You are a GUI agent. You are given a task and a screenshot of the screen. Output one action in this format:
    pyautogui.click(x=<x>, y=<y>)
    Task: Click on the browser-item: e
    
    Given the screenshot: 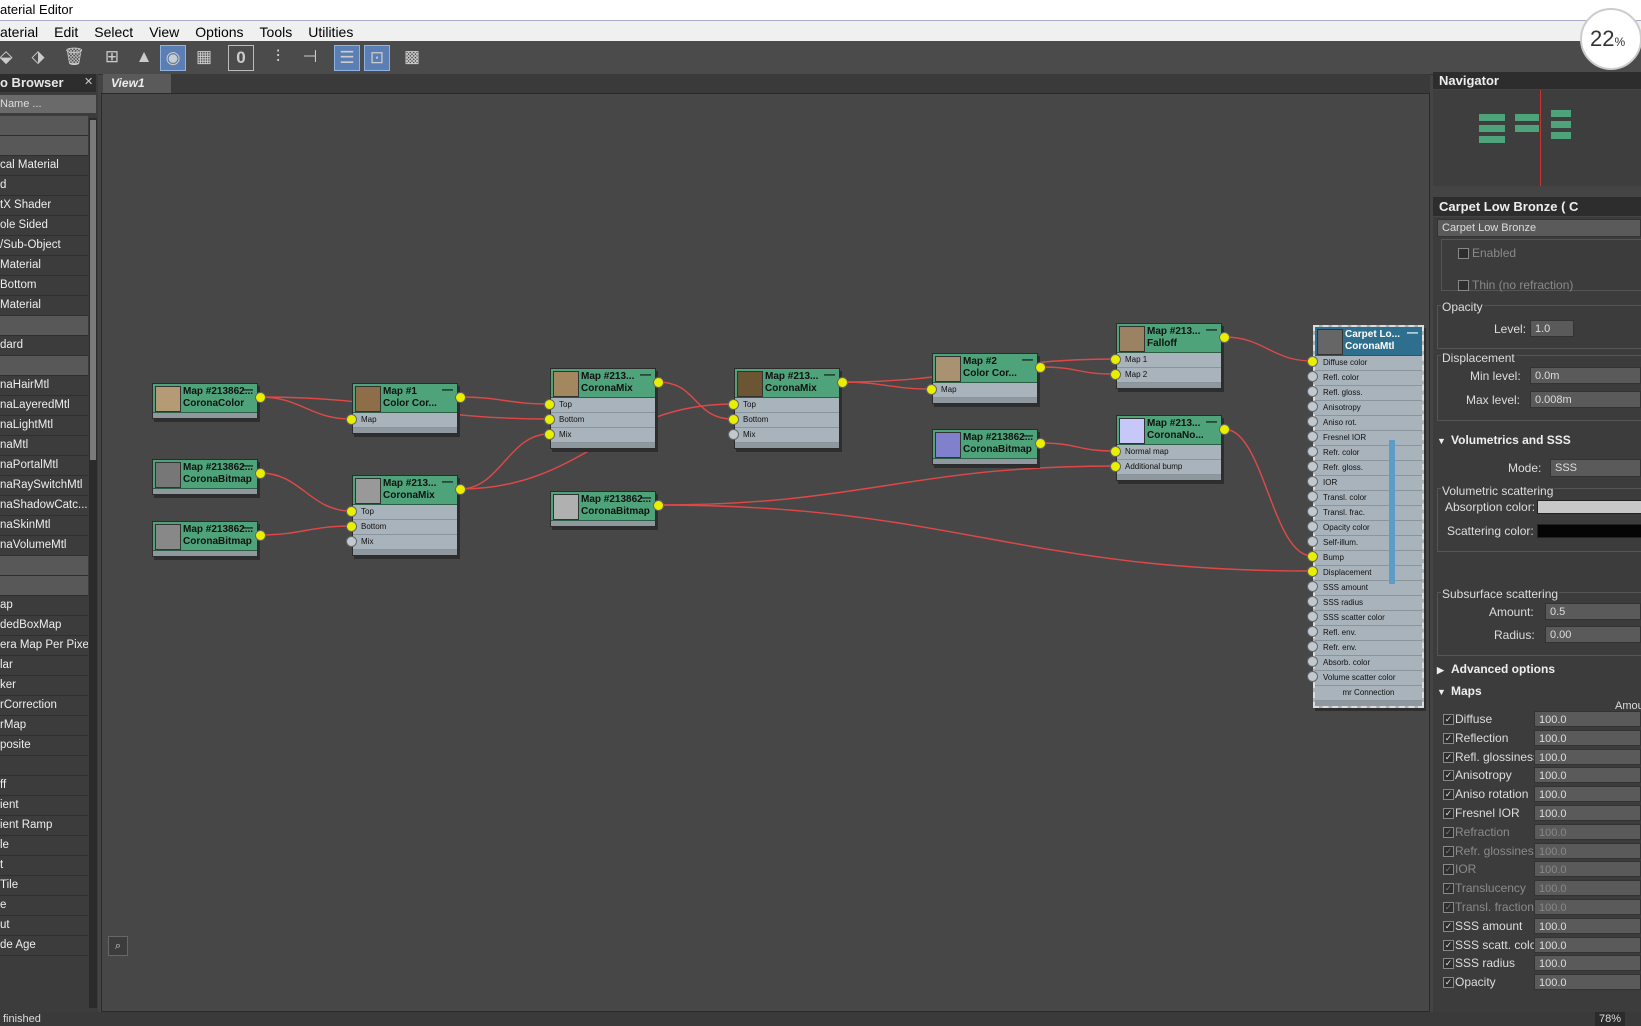 What is the action you would take?
    pyautogui.click(x=44, y=906)
    